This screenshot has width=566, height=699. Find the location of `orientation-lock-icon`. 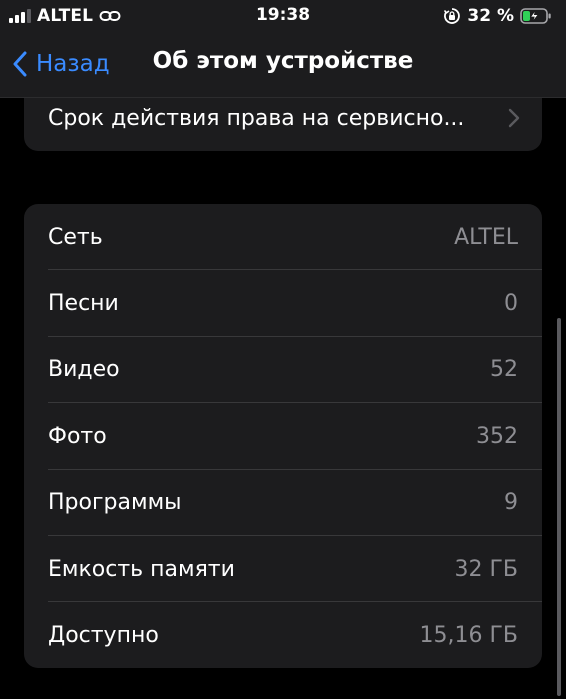

orientation-lock-icon is located at coordinates (452, 16).